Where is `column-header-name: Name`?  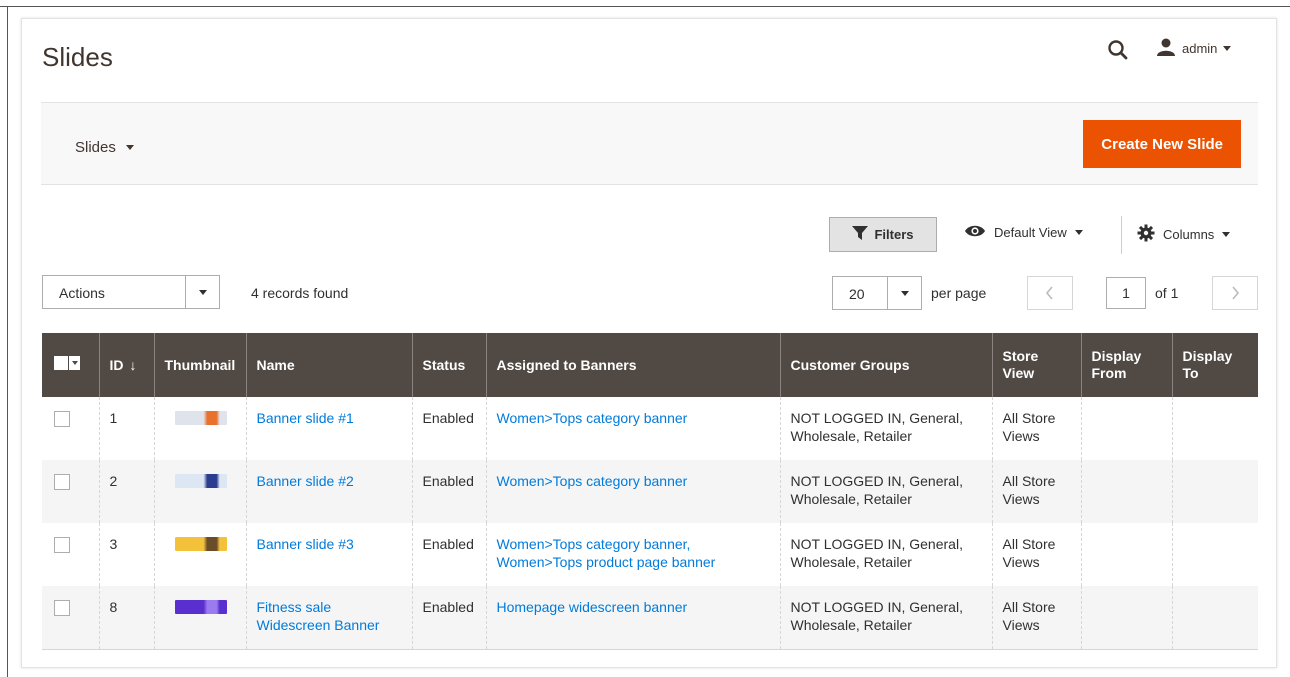 column-header-name: Name is located at coordinates (329, 365).